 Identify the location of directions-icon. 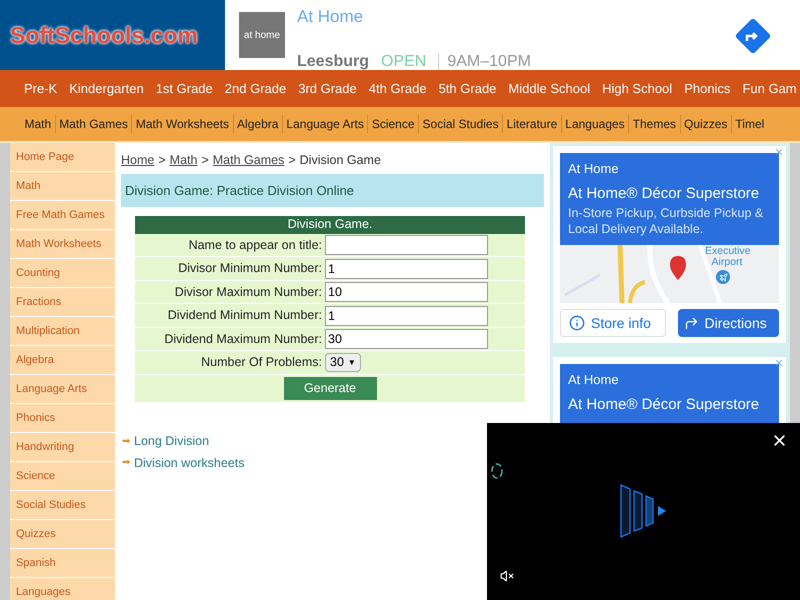
(691, 323).